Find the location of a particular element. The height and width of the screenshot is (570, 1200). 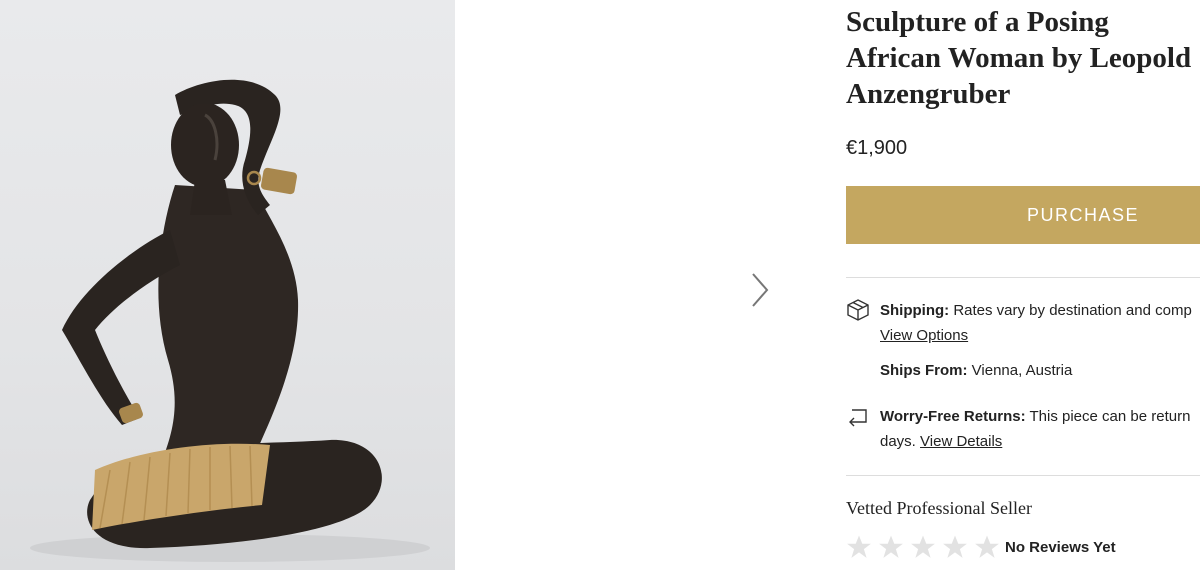

shipping-label: Shipping: is located at coordinates (915, 310).